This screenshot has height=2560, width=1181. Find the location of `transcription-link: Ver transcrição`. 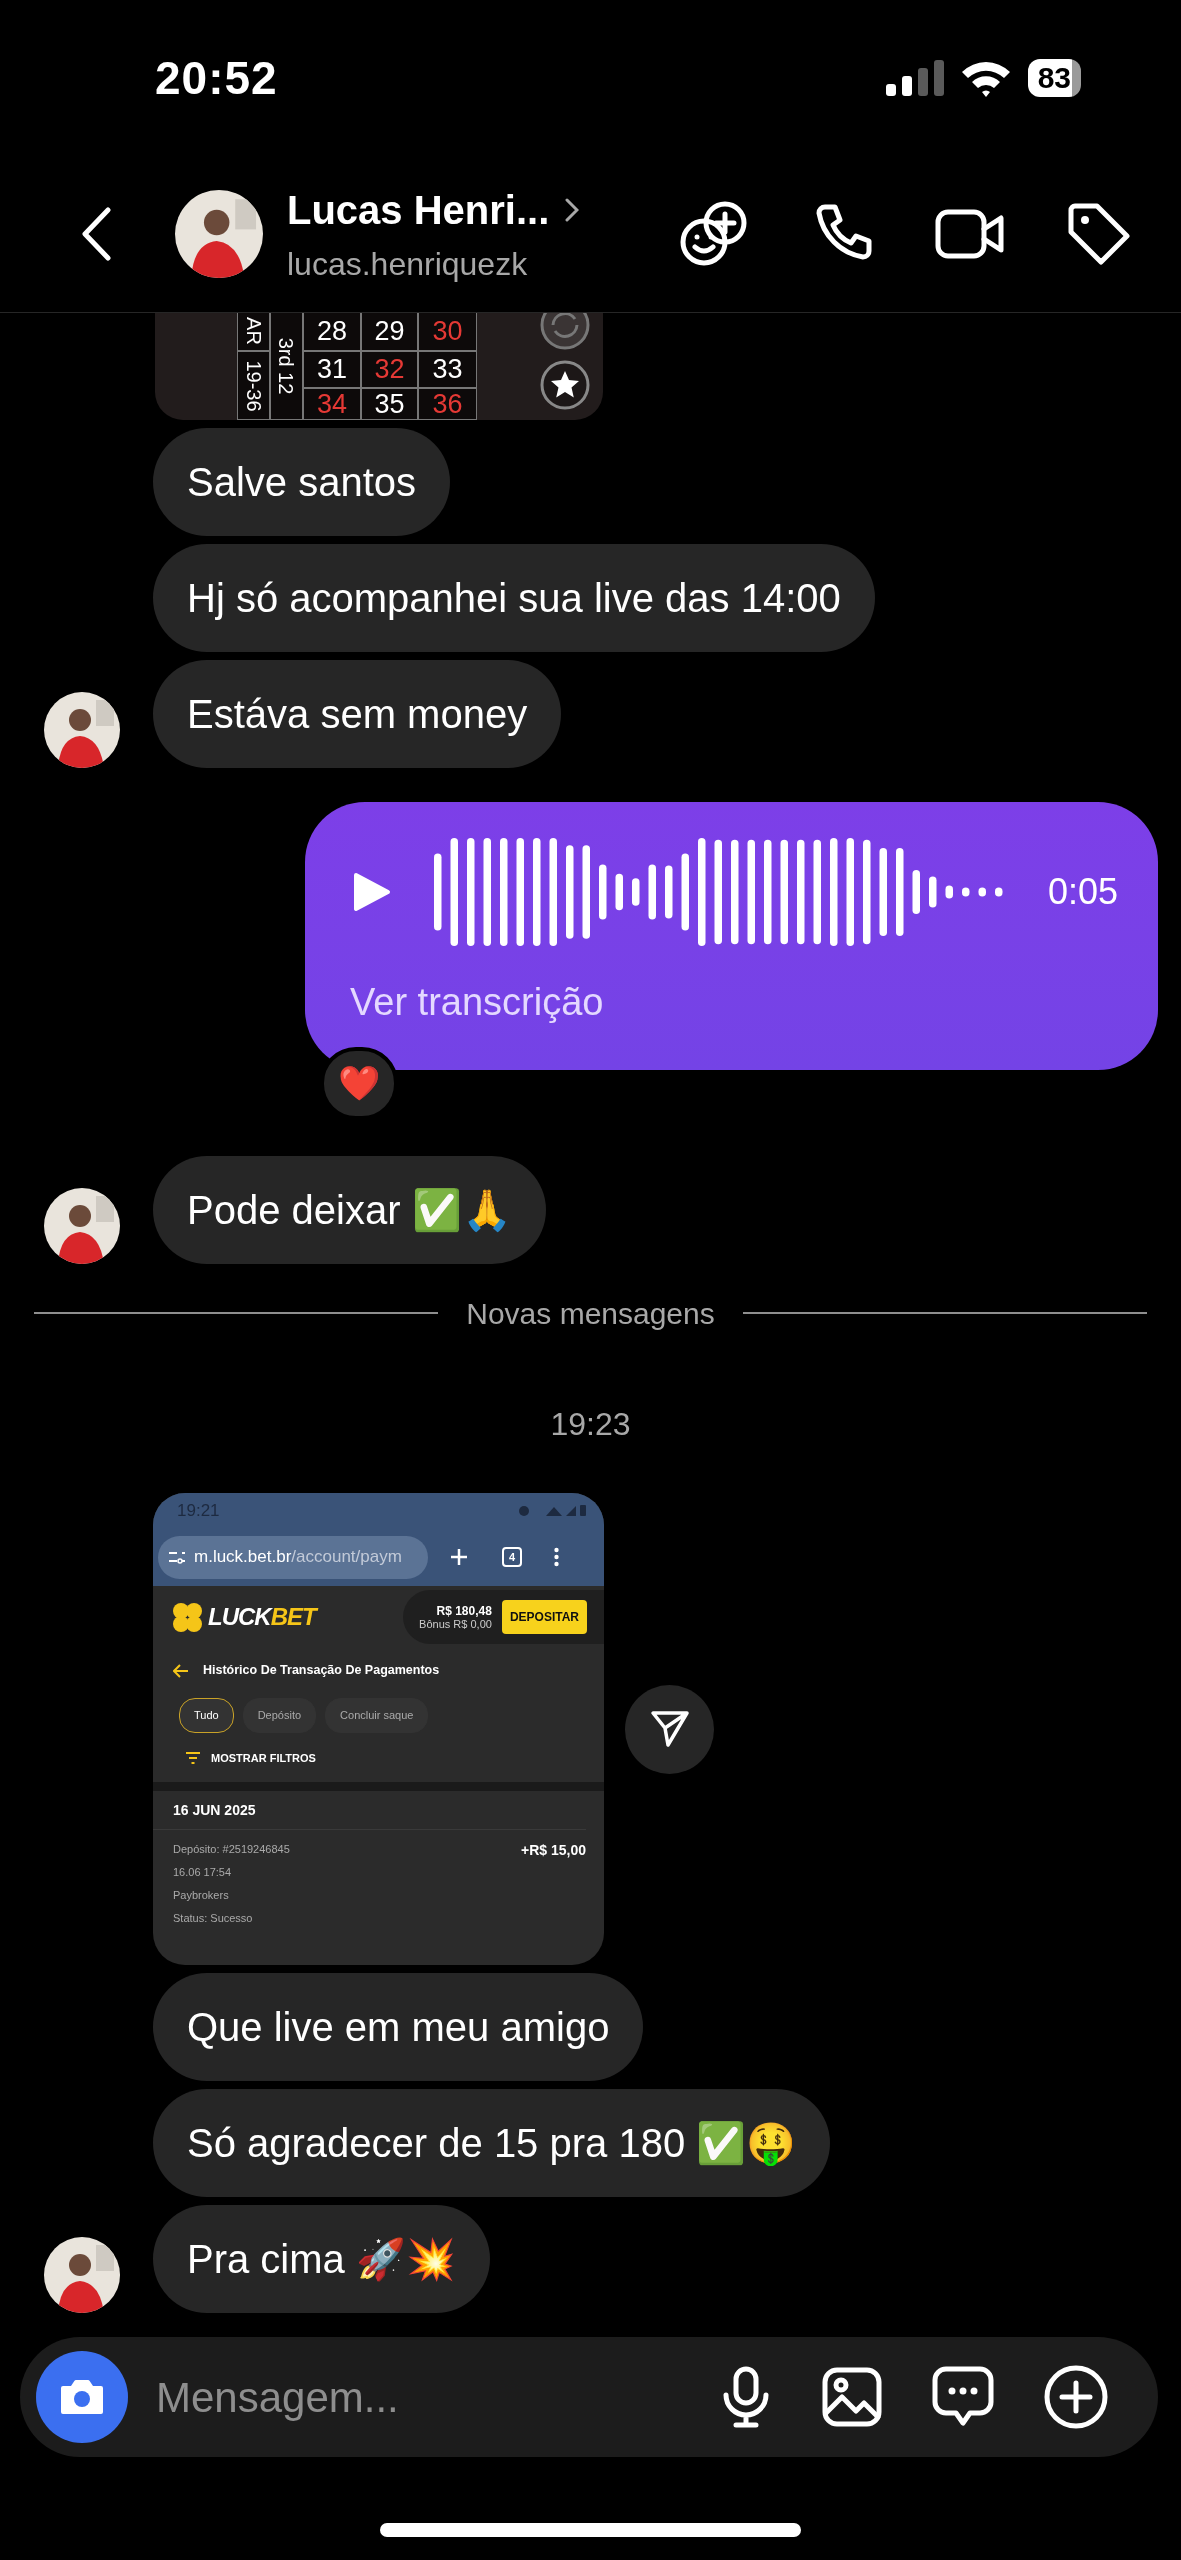

transcription-link: Ver transcrição is located at coordinates (477, 1002).